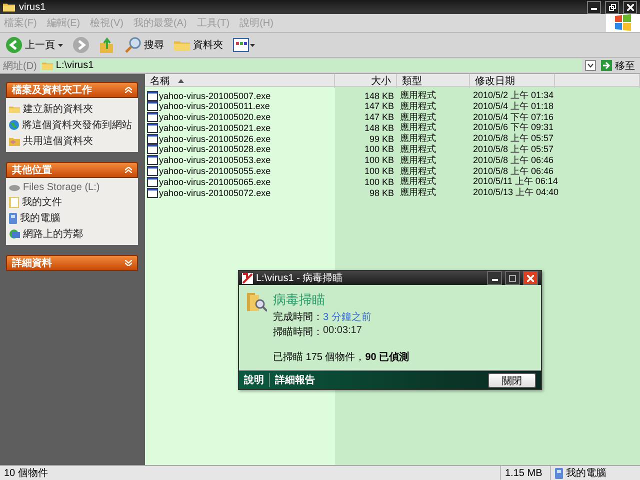 This screenshot has width=640, height=480. I want to click on views-icon, so click(244, 45).